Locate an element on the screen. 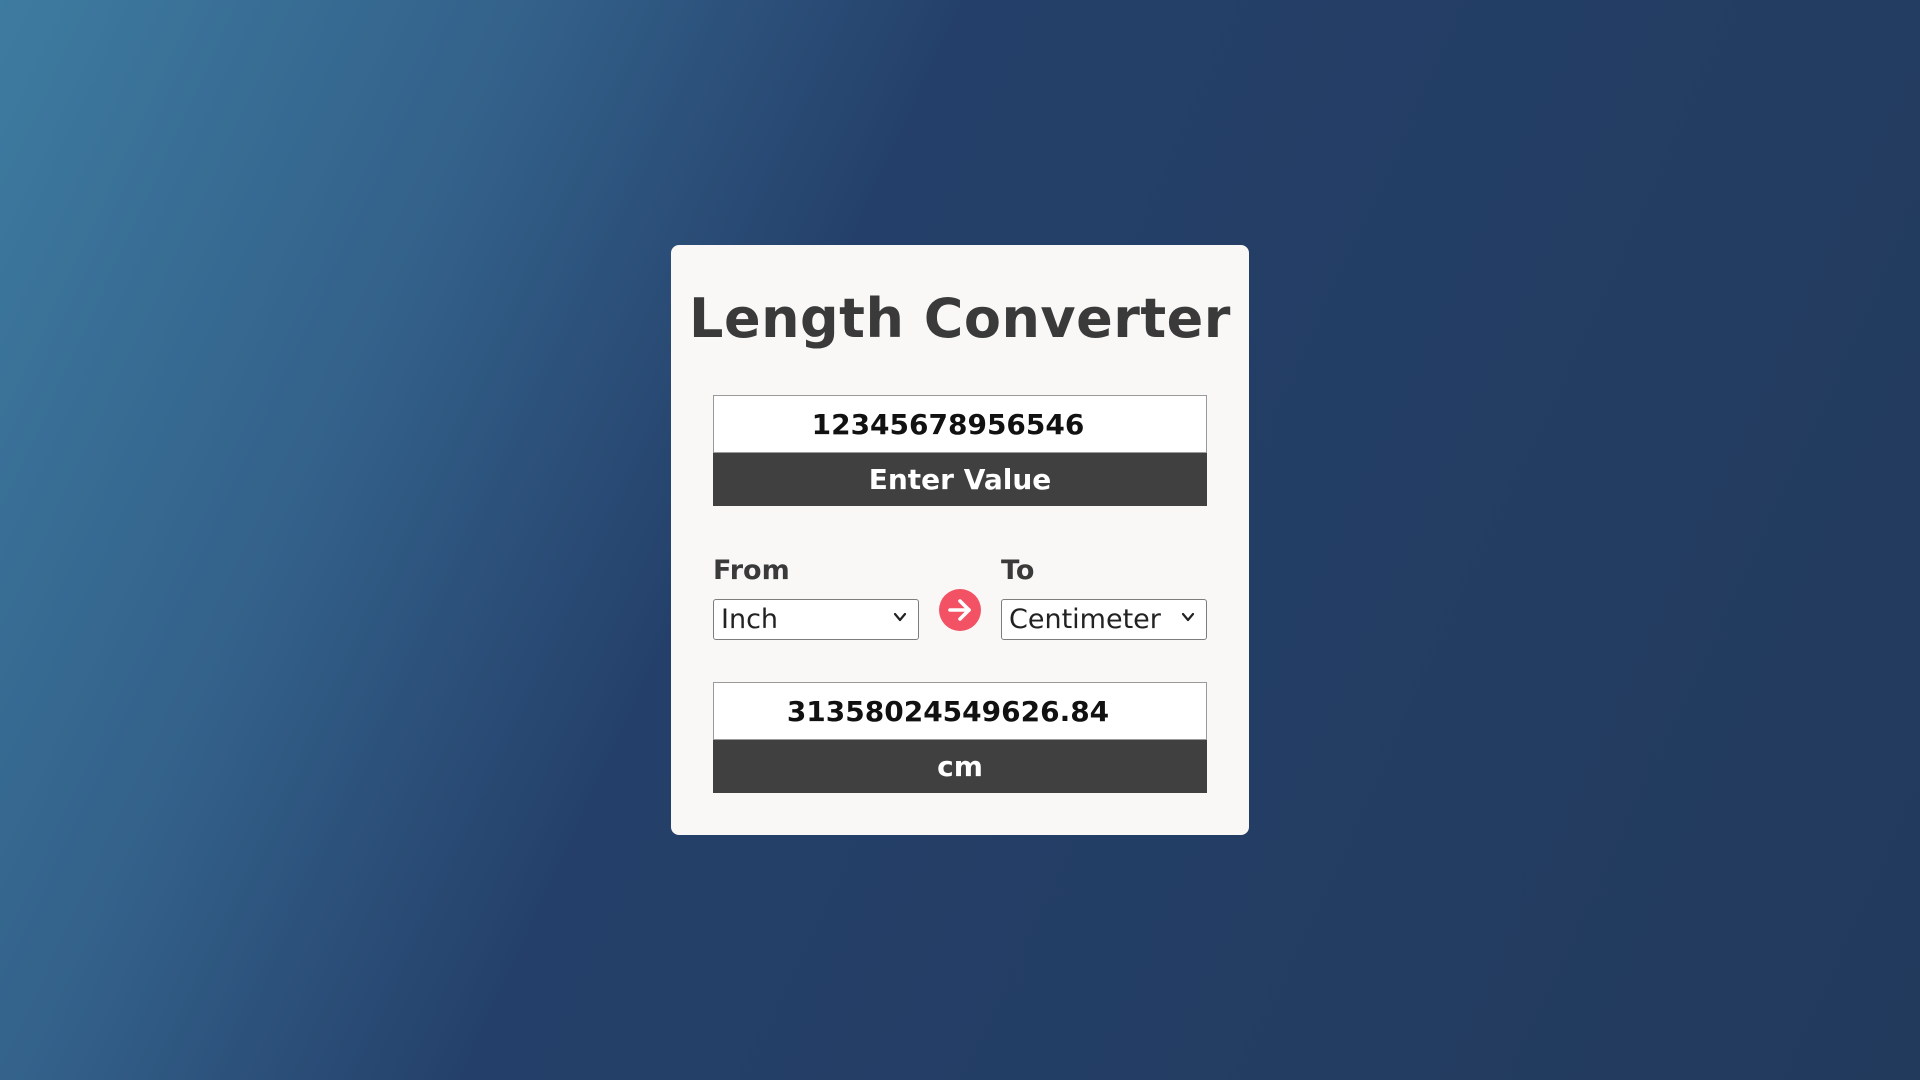 This screenshot has width=1920, height=1080. to-unit-select: Centimeter is located at coordinates (1104, 619).